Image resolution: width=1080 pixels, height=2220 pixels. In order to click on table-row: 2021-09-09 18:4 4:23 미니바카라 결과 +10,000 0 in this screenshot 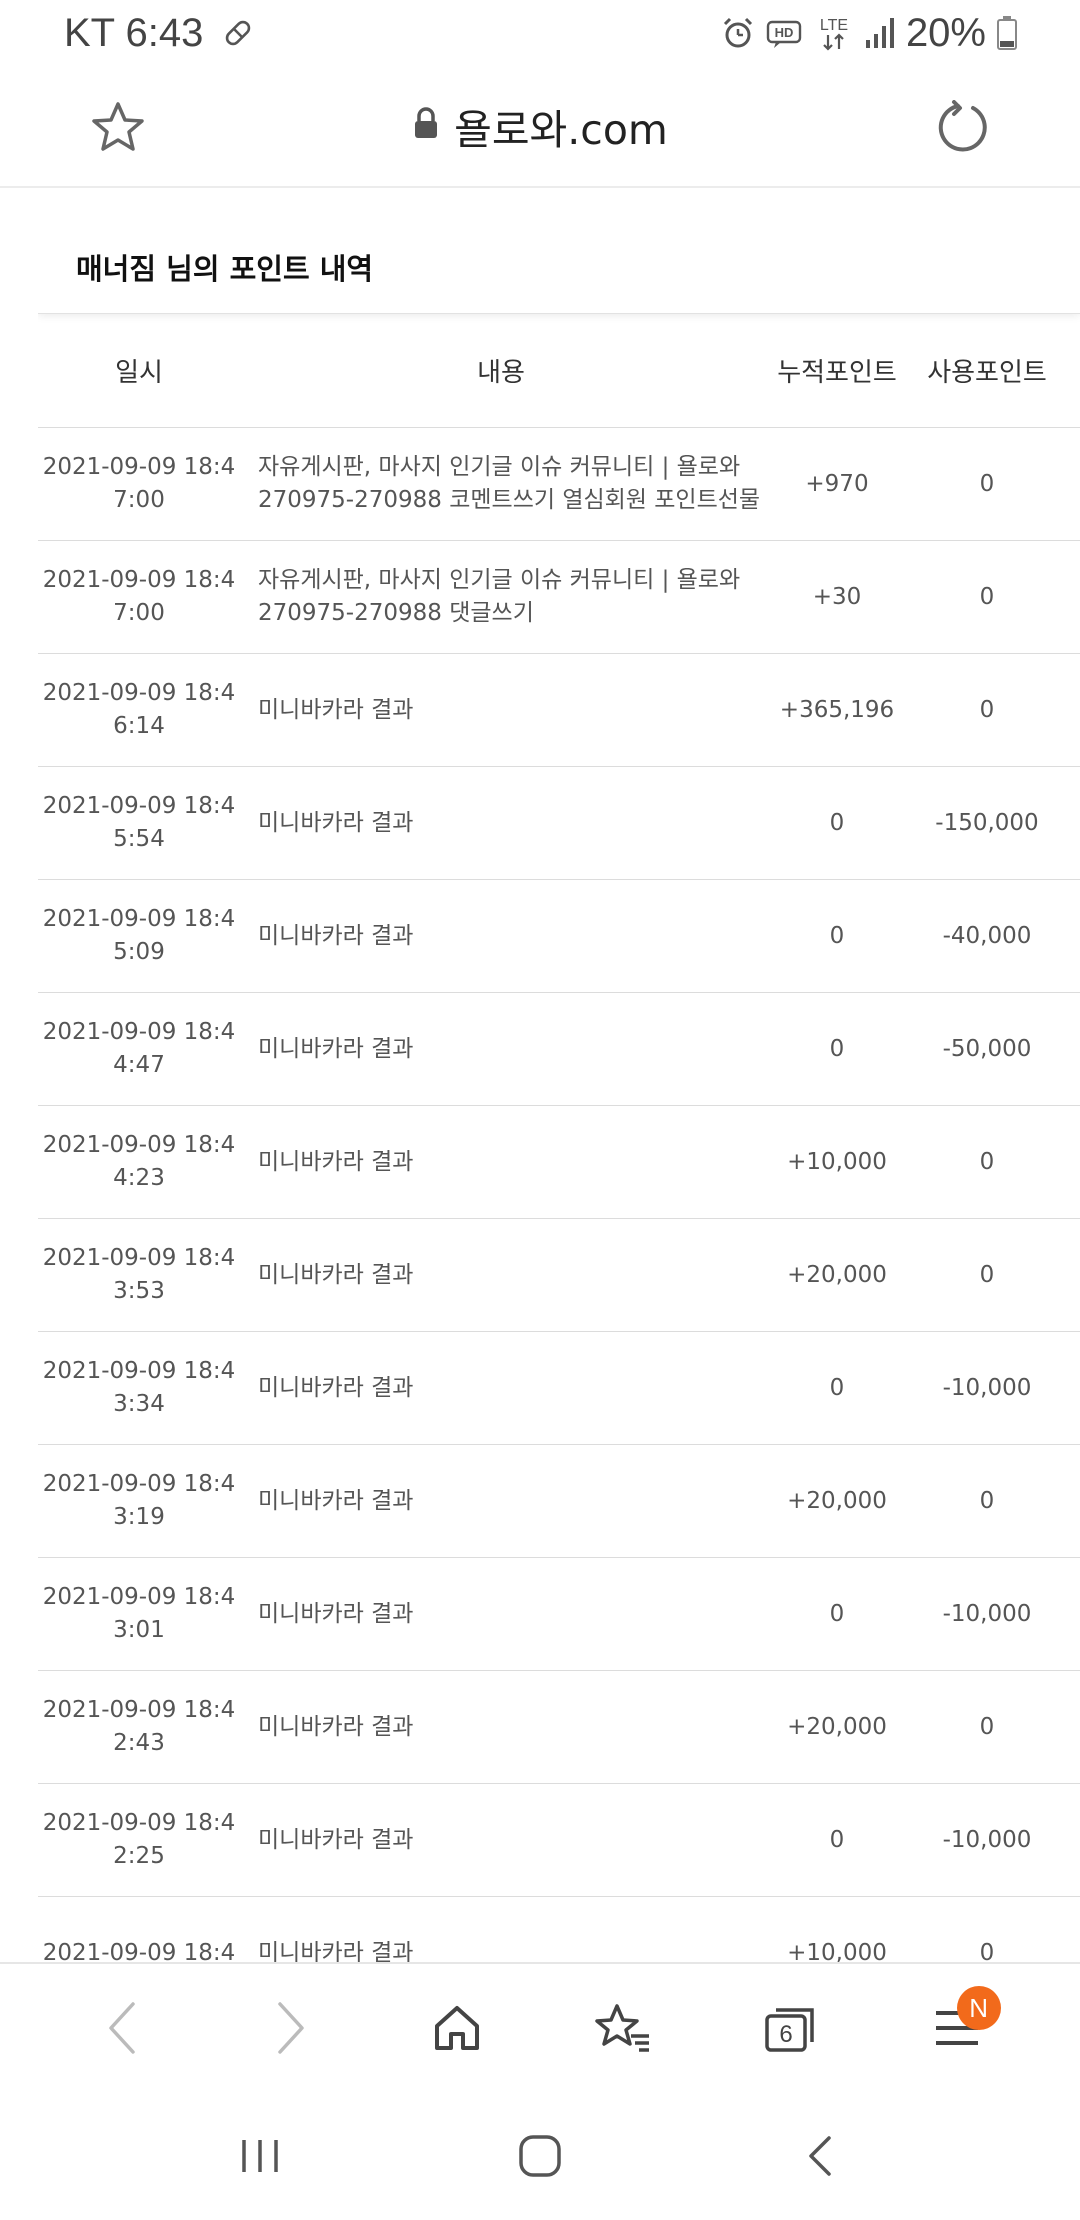, I will do `click(559, 1162)`.